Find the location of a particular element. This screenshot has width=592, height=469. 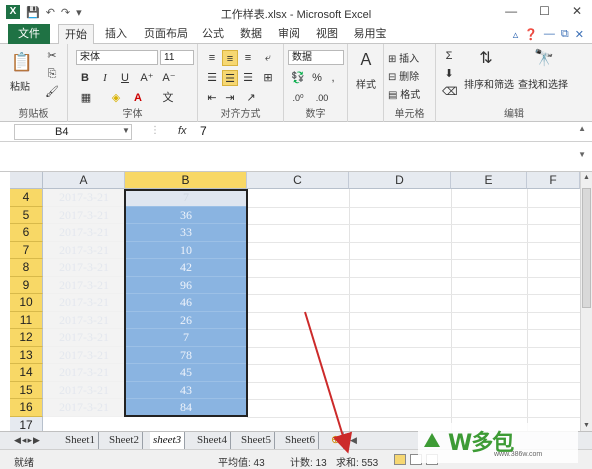

formula-expand-icon: ▼ is located at coordinates (582, 154).